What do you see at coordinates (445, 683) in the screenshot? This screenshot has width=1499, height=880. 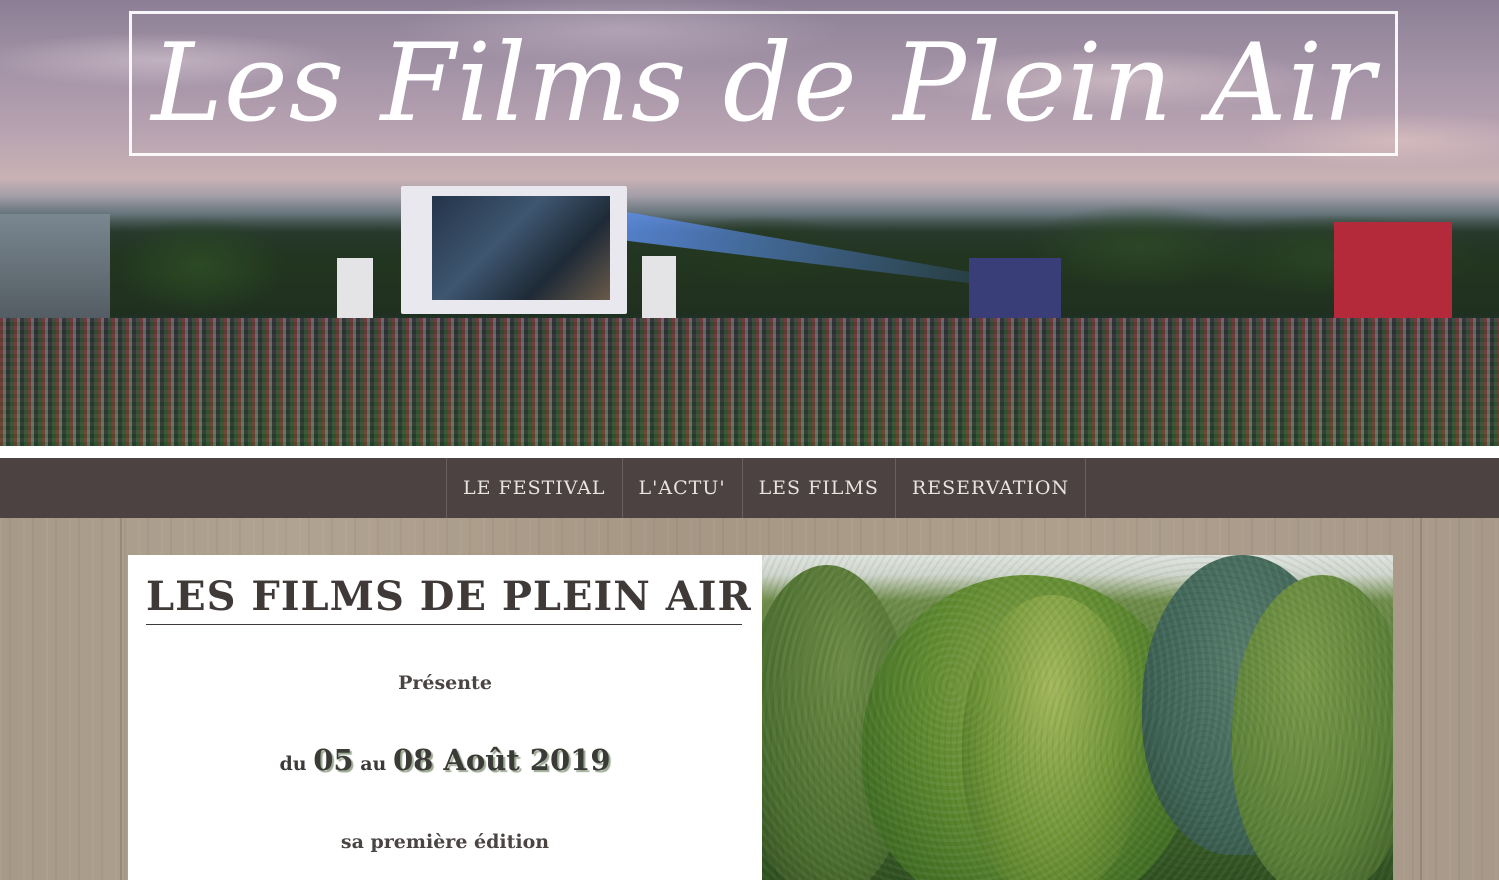 I see `intro-presents-text: Présente` at bounding box center [445, 683].